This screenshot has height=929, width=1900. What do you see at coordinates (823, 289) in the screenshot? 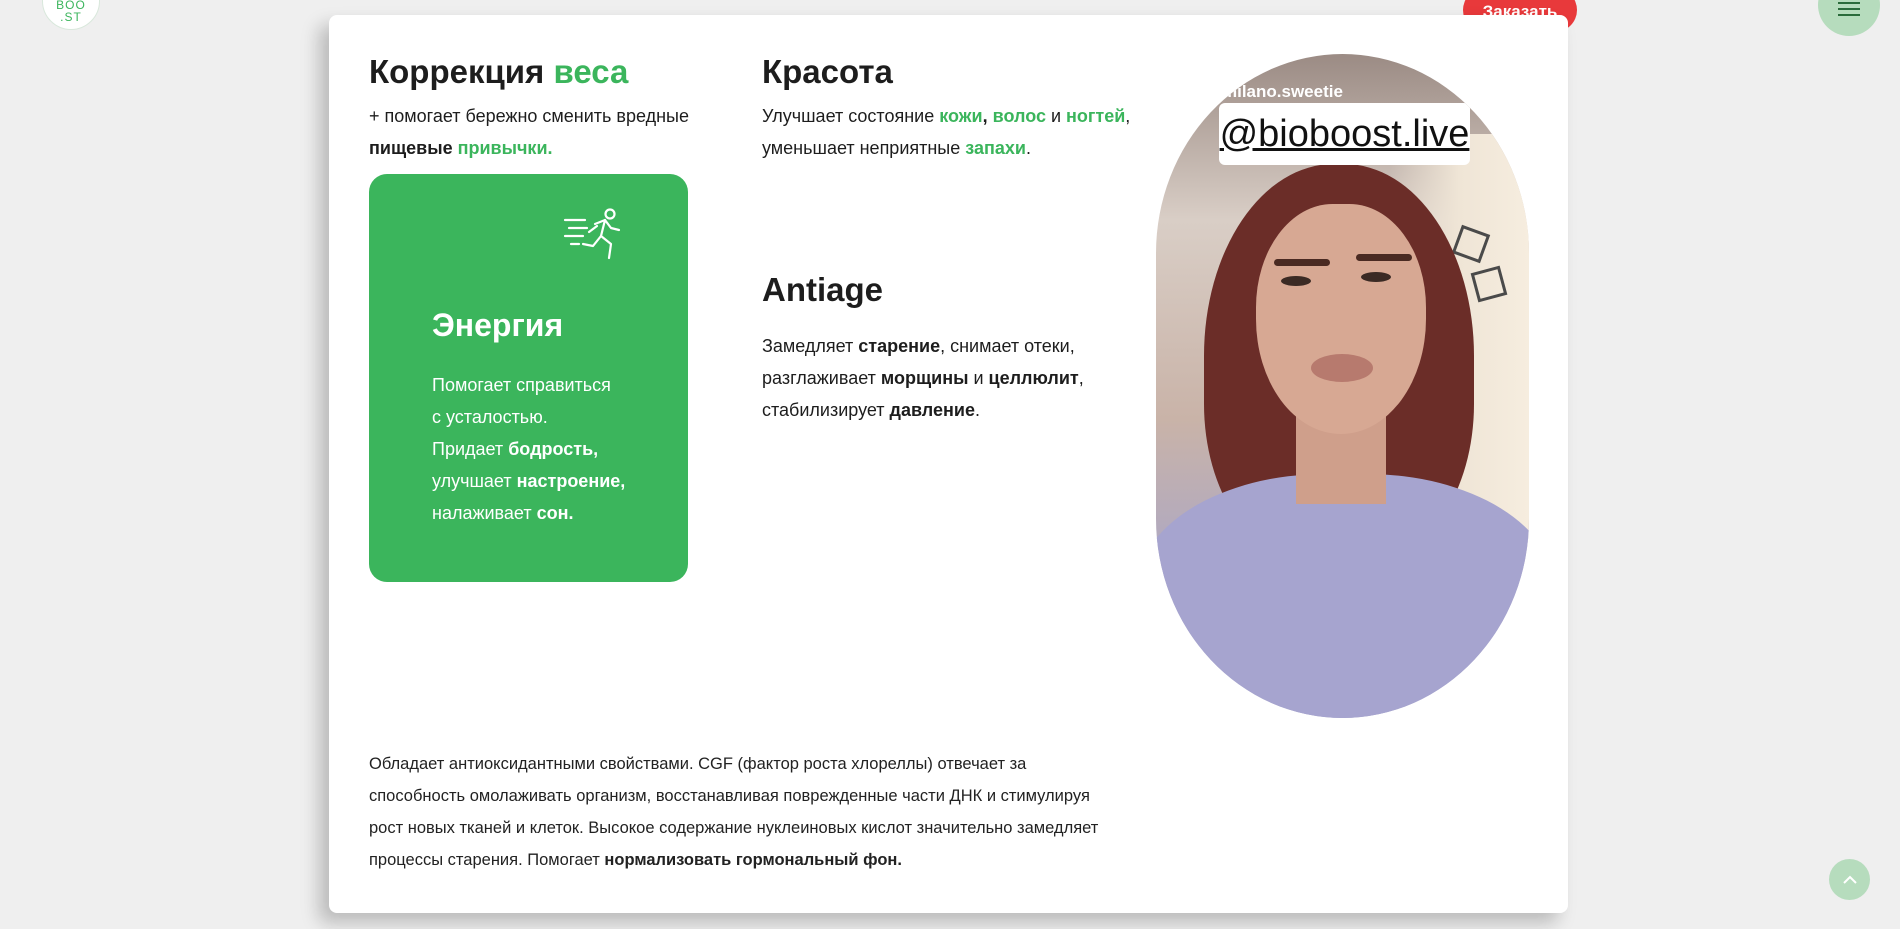
I see `antiage-title: Antiage` at bounding box center [823, 289].